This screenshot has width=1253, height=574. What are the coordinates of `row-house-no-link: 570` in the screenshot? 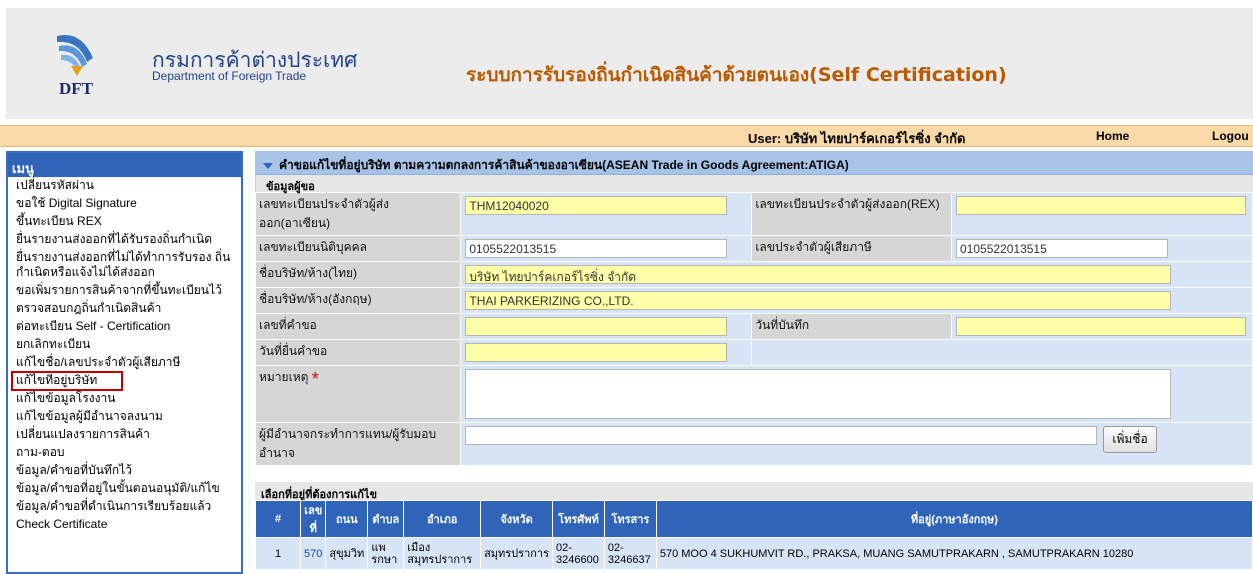 It's located at (313, 553).